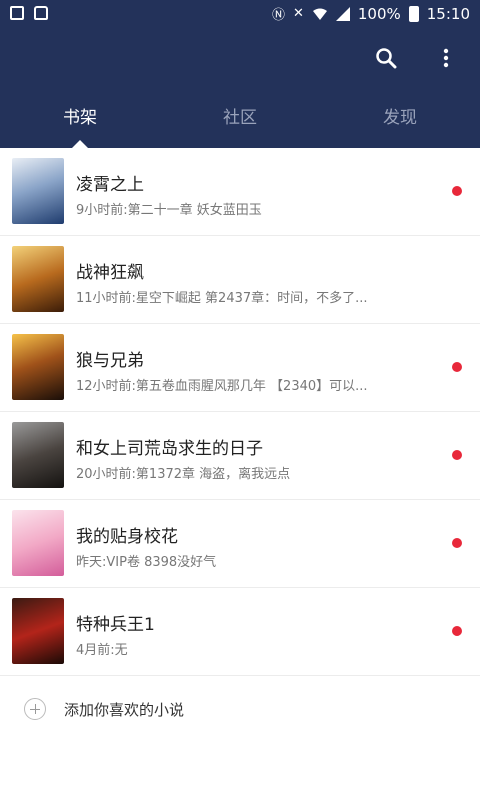 This screenshot has height=800, width=480. Describe the element at coordinates (278, 15) in the screenshot. I see `nfc-icon: Ⓝ` at that location.